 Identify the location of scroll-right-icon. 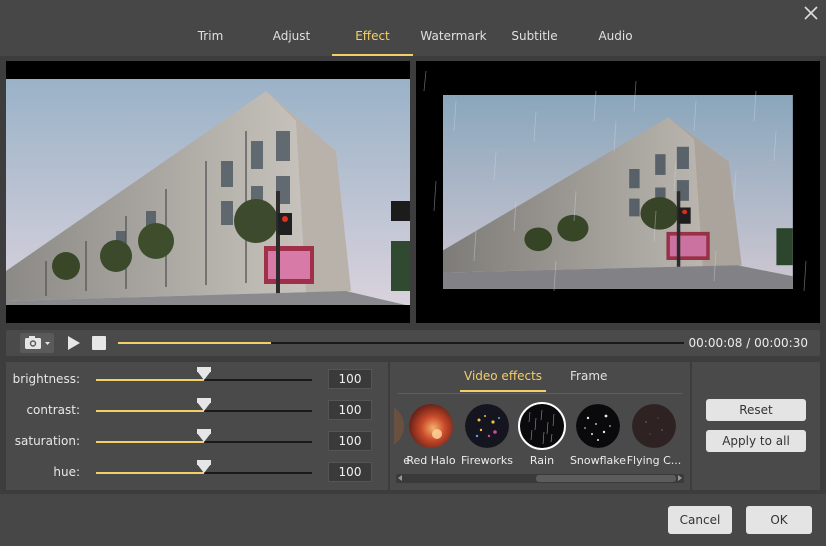
(680, 478).